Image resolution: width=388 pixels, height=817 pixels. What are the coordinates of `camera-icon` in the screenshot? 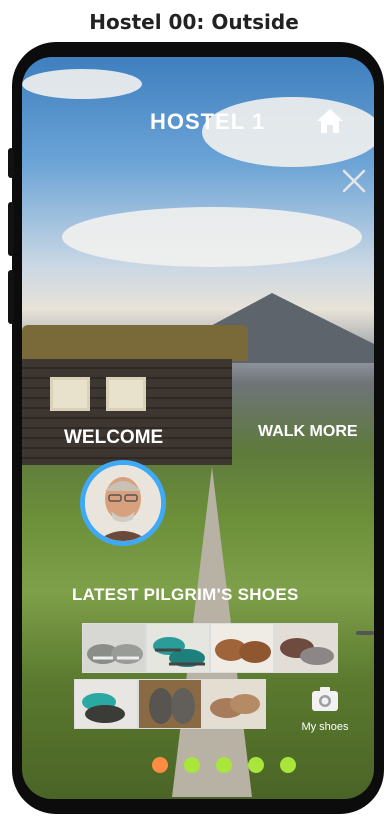 It's located at (325, 699).